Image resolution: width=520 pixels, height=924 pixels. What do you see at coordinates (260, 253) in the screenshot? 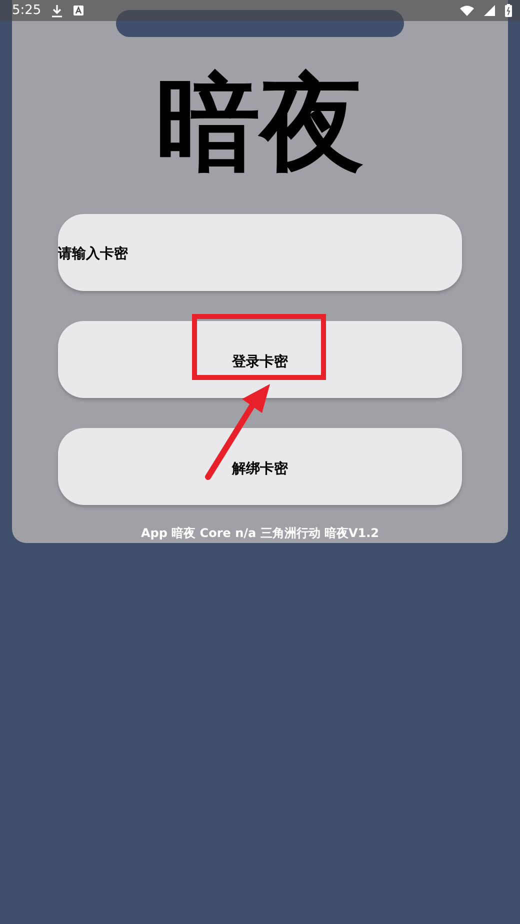
I see `card-key-field: 请输入卡密` at bounding box center [260, 253].